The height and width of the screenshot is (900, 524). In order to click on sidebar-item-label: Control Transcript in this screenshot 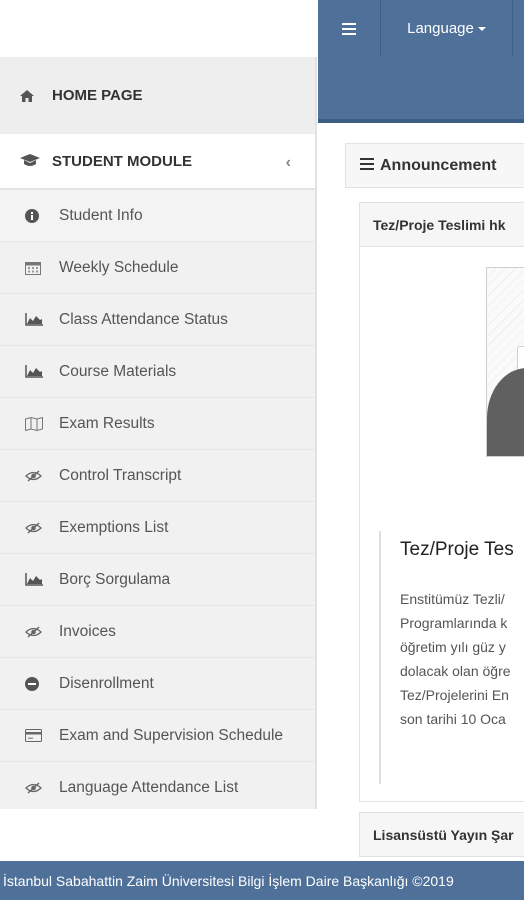, I will do `click(120, 475)`.